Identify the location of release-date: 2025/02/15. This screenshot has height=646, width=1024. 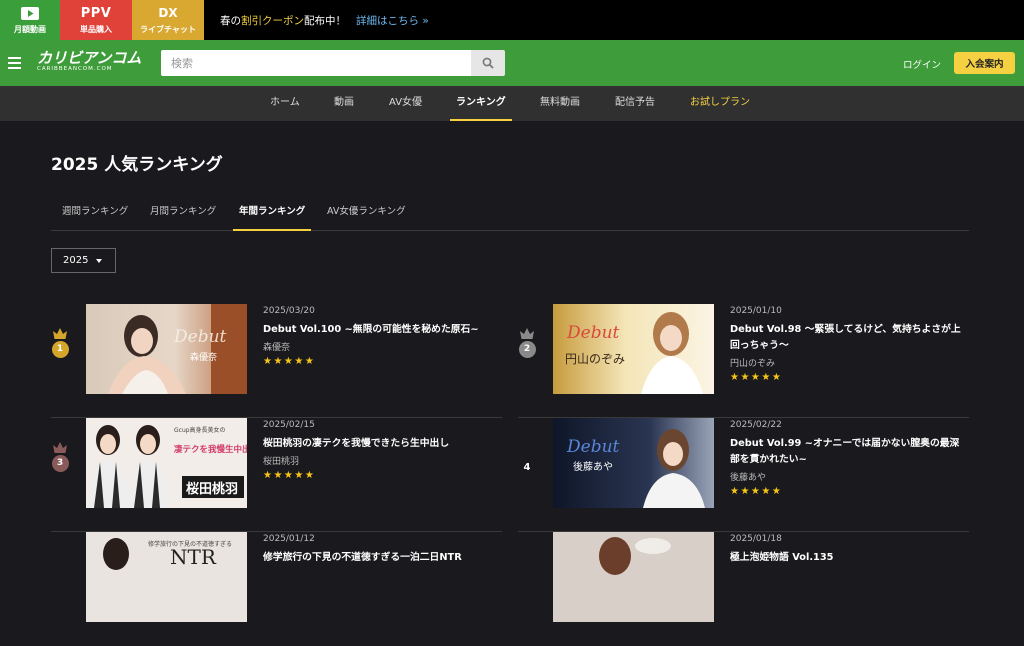
(289, 425).